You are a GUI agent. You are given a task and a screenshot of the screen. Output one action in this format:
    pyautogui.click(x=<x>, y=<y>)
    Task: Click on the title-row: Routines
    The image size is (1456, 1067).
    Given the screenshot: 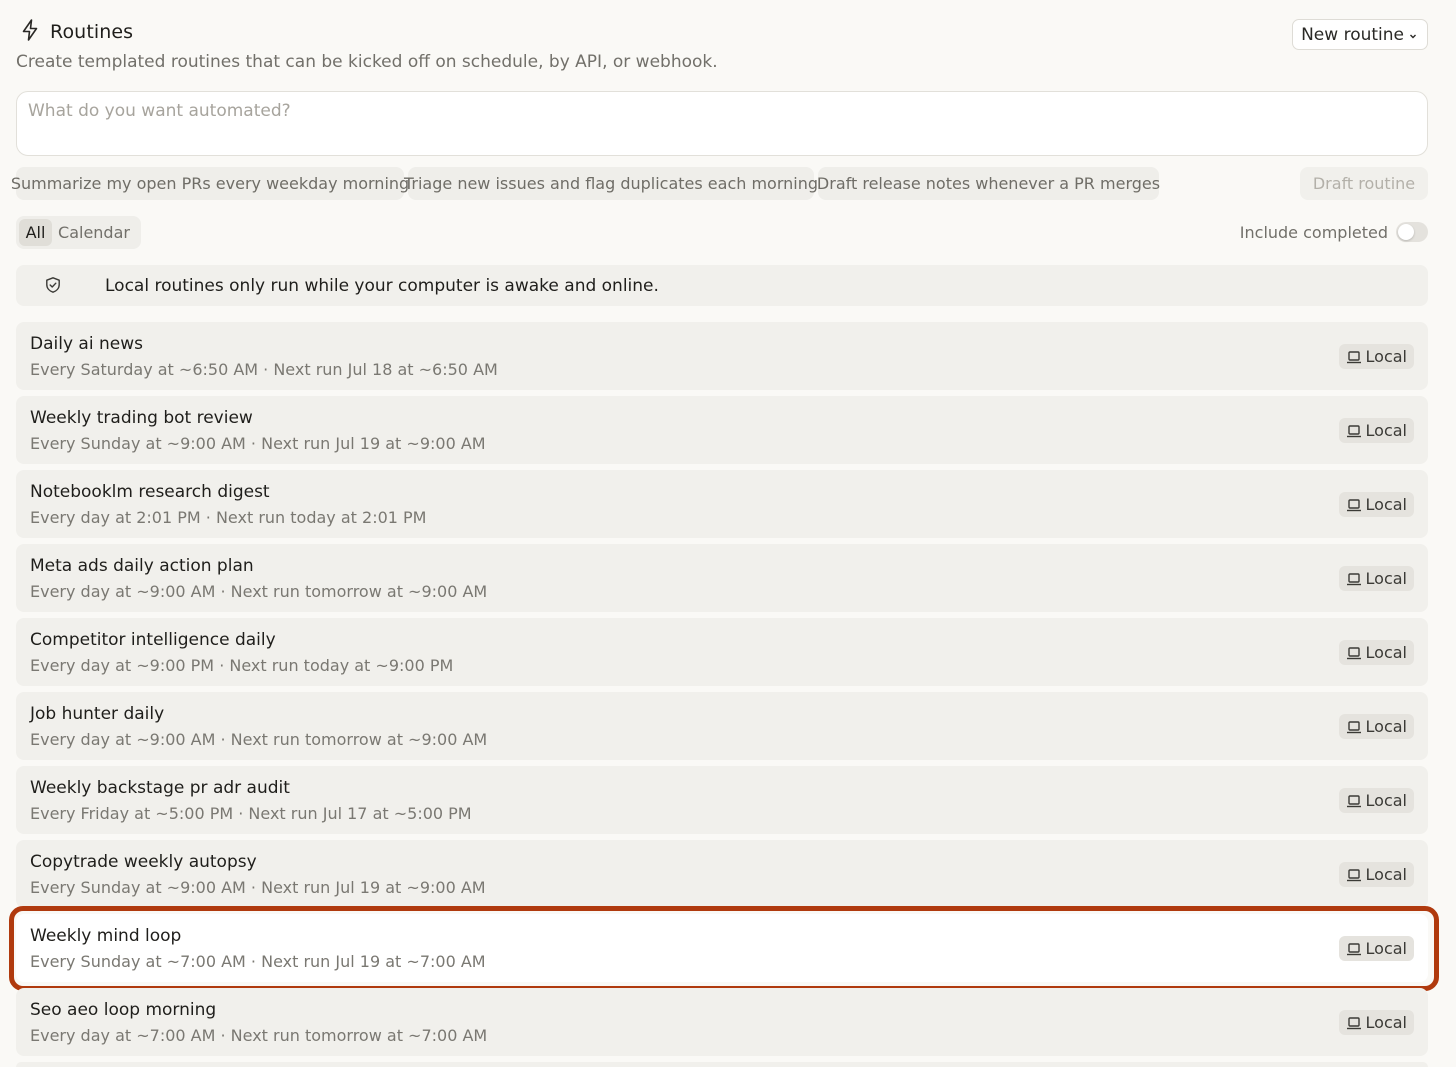 What is the action you would take?
    pyautogui.click(x=722, y=32)
    